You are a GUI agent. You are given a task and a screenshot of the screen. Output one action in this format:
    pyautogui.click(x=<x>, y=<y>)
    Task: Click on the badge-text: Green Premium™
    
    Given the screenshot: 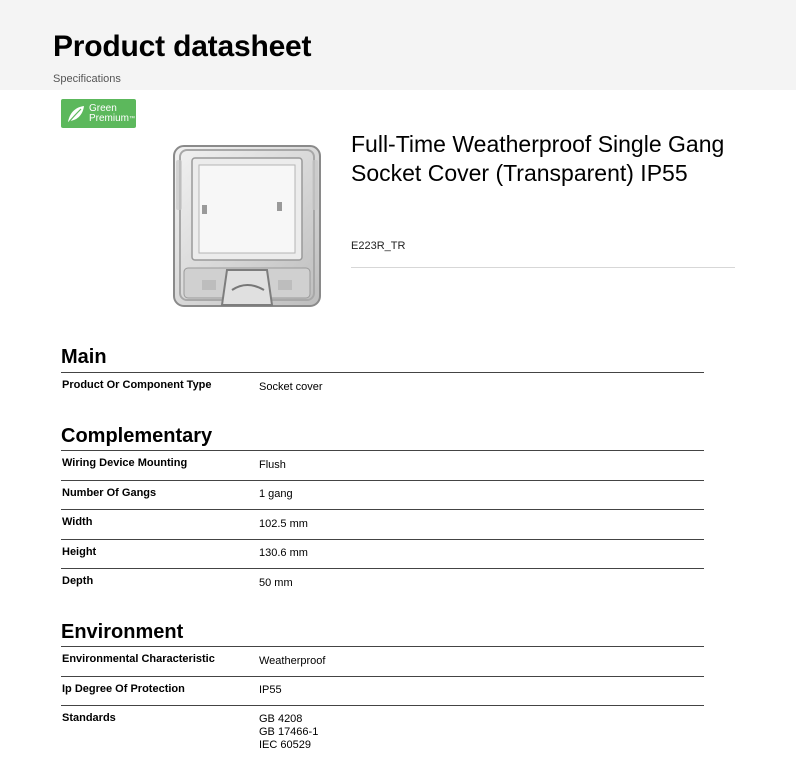 What is the action you would take?
    pyautogui.click(x=112, y=113)
    